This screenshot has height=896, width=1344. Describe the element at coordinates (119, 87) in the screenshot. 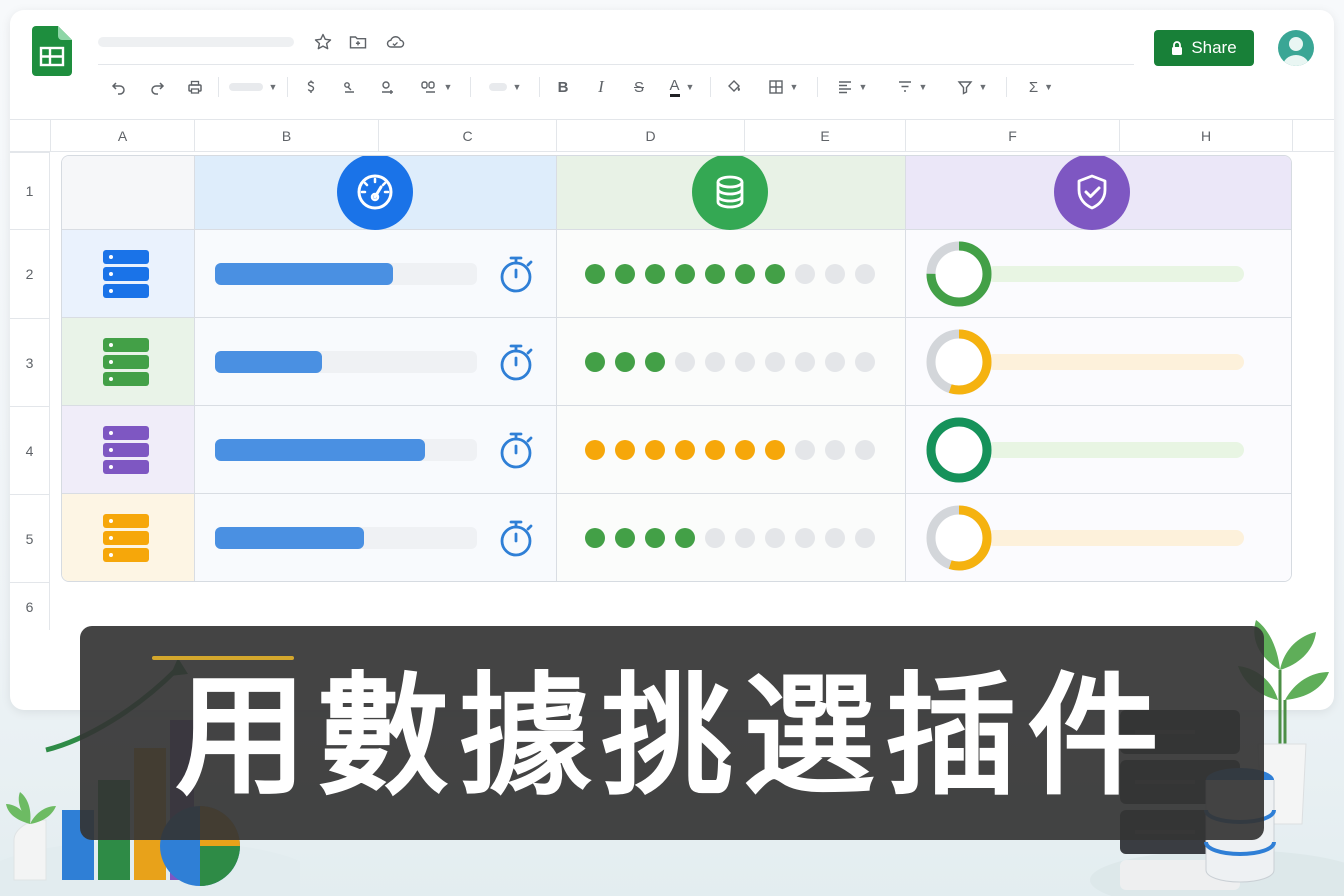

I see `undo-icon` at that location.